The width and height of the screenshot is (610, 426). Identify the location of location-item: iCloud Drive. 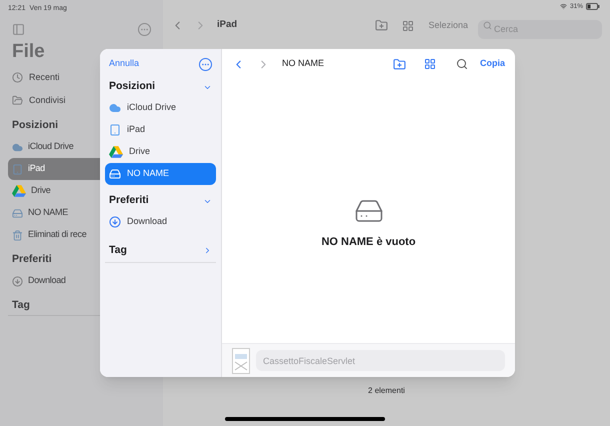
(160, 108).